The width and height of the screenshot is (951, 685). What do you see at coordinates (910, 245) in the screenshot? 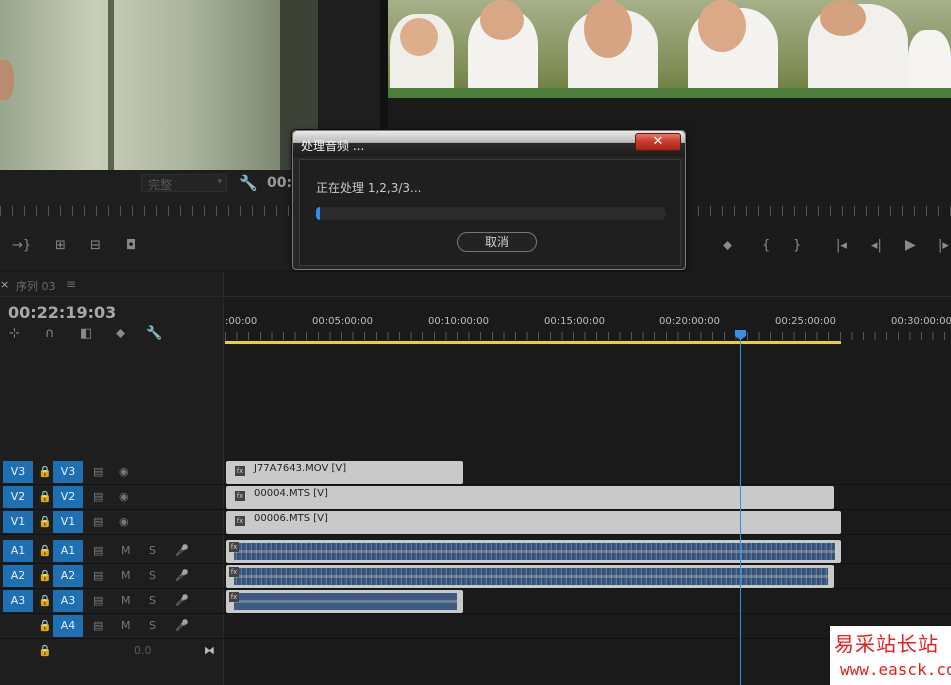
I see `play-icon: ▶` at bounding box center [910, 245].